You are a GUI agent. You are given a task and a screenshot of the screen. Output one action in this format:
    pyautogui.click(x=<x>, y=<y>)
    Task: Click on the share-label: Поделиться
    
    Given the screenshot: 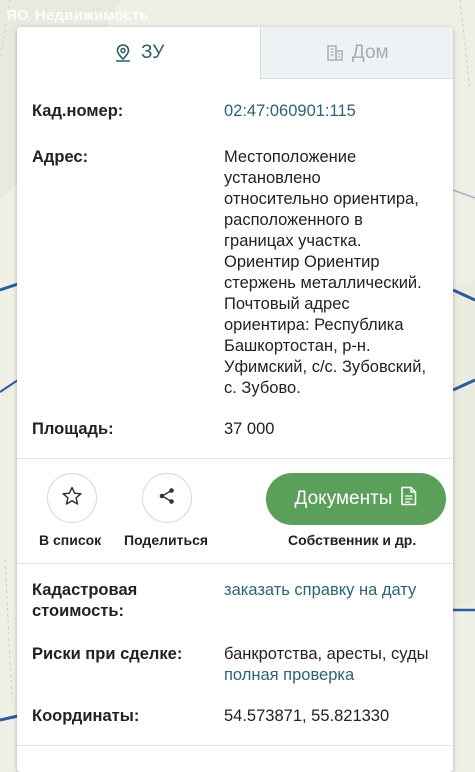 What is the action you would take?
    pyautogui.click(x=166, y=540)
    